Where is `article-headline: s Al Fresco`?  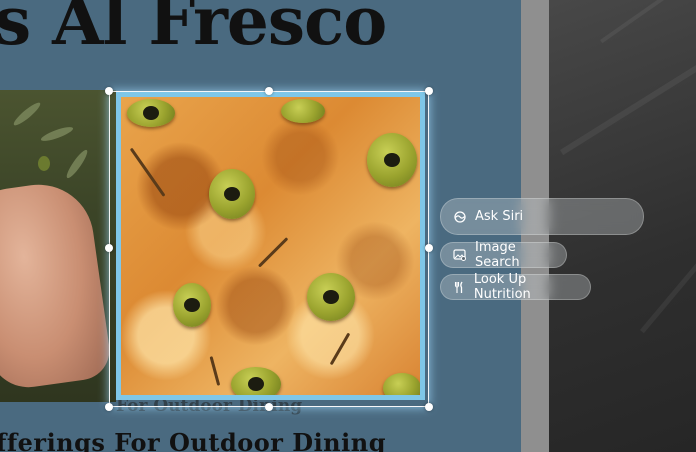
article-headline: s Al Fresco is located at coordinates (193, 30).